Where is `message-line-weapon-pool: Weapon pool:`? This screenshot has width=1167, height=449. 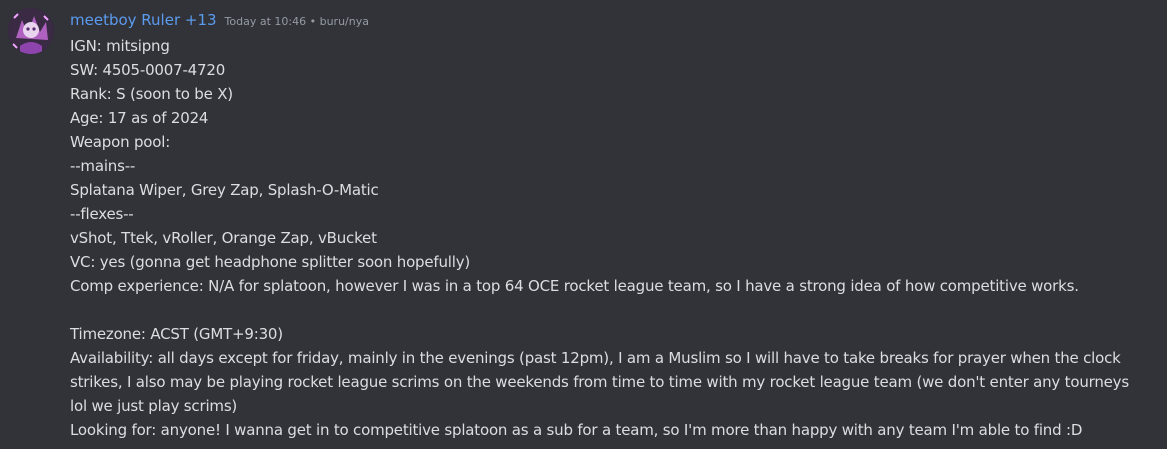 message-line-weapon-pool: Weapon pool: is located at coordinates (120, 142).